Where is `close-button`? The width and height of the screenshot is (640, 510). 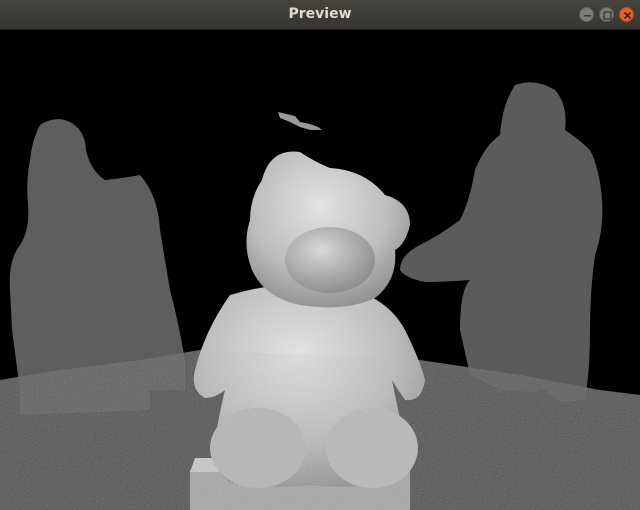 close-button is located at coordinates (626, 14).